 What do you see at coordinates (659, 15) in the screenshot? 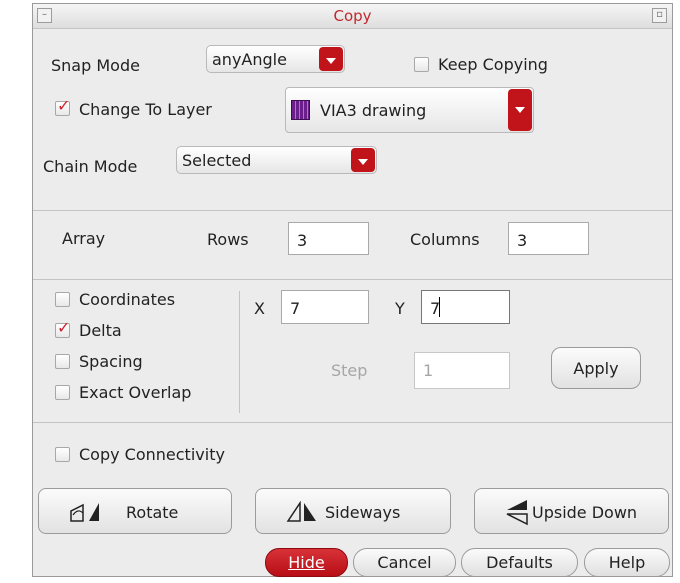
I see `window-maximize-icon: ▫` at bounding box center [659, 15].